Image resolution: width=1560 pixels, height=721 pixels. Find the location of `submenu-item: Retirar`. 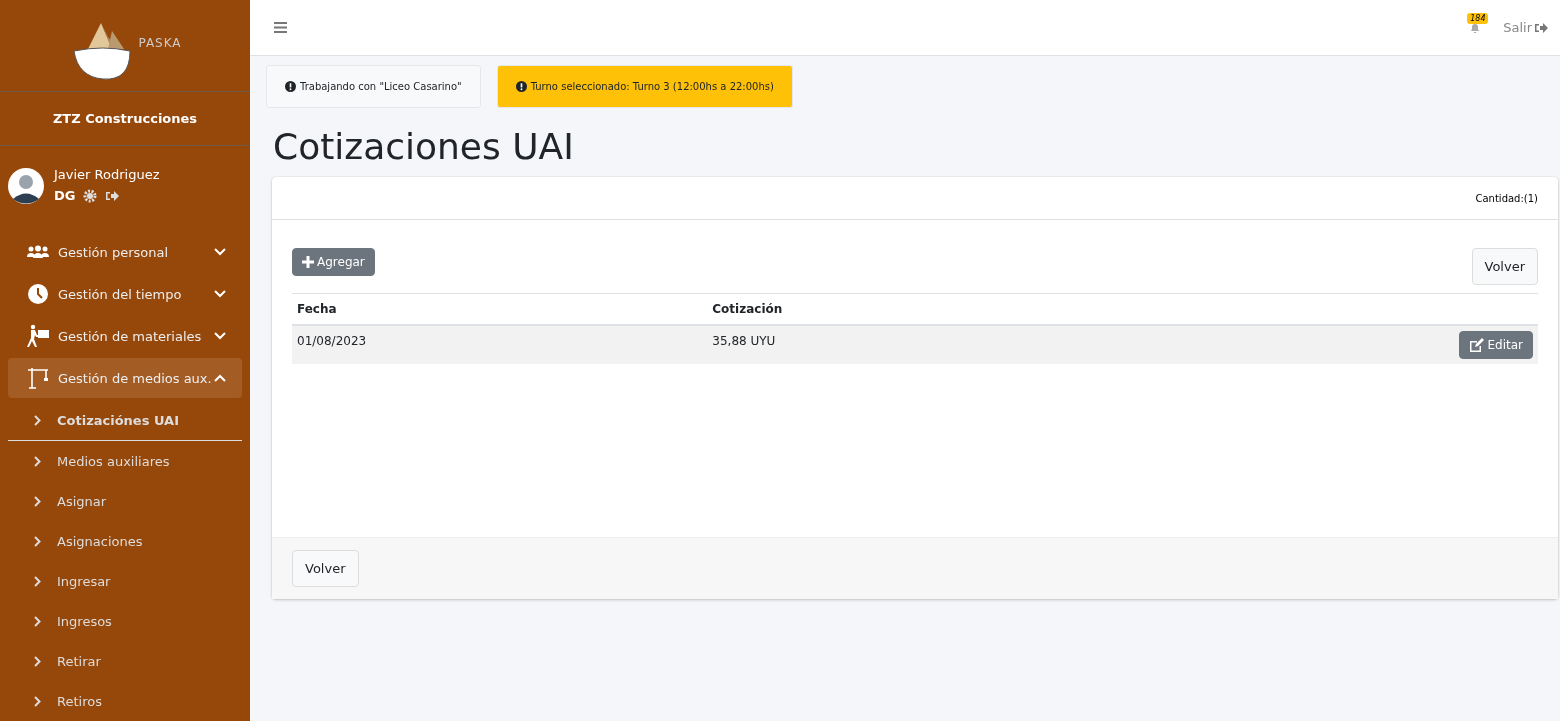

submenu-item: Retirar is located at coordinates (125, 661).